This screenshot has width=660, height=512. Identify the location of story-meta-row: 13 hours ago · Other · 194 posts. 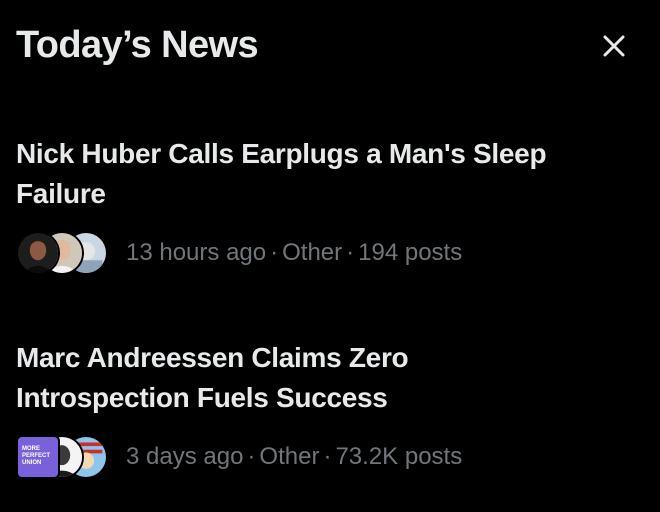
(326, 253).